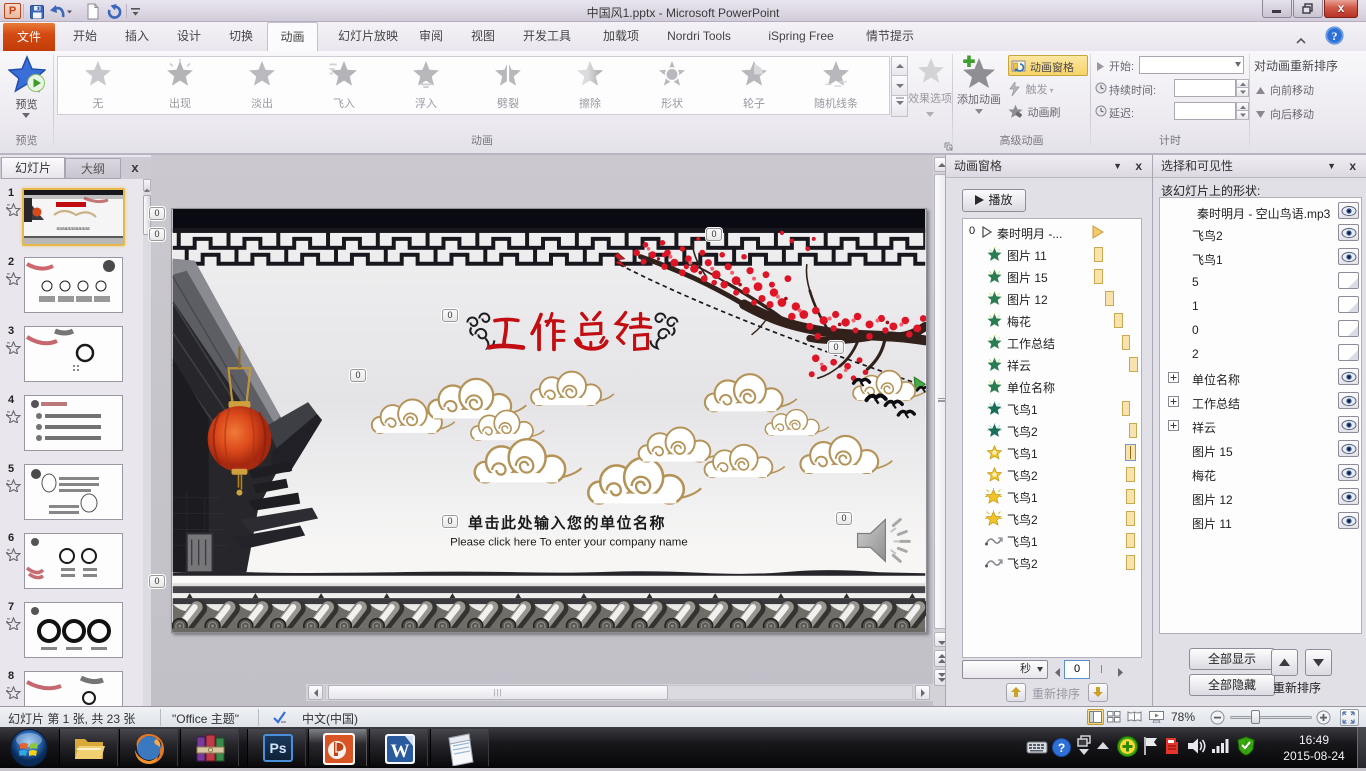 Image resolution: width=1366 pixels, height=771 pixels. Describe the element at coordinates (400, 751) in the screenshot. I see `svg-text: W` at that location.